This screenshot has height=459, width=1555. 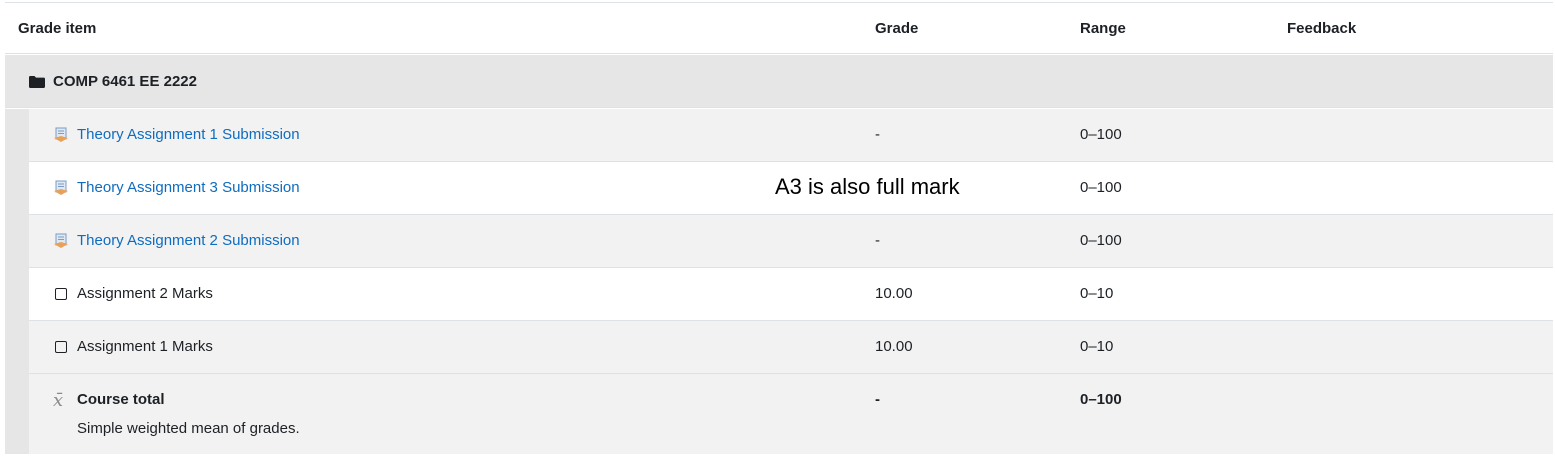 I want to click on table-row: Theory Assignment 1 Submission - 0–100, so click(x=791, y=135).